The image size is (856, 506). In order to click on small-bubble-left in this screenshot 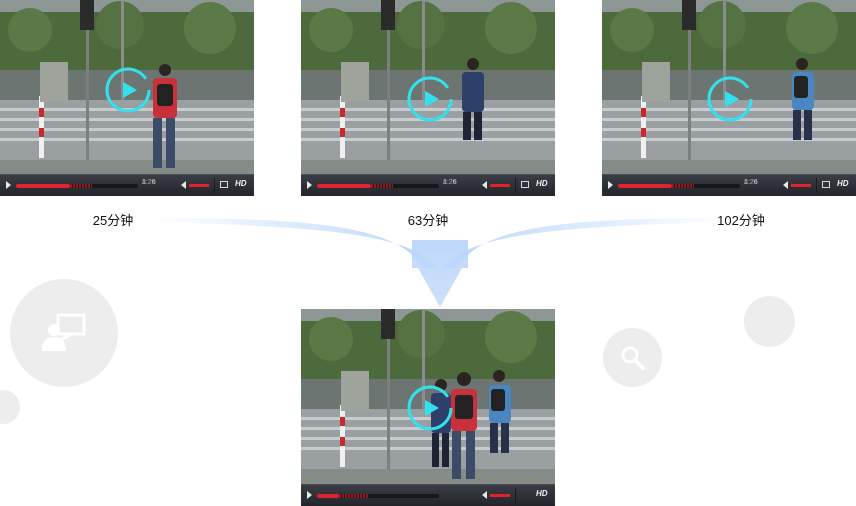, I will do `click(10, 407)`.